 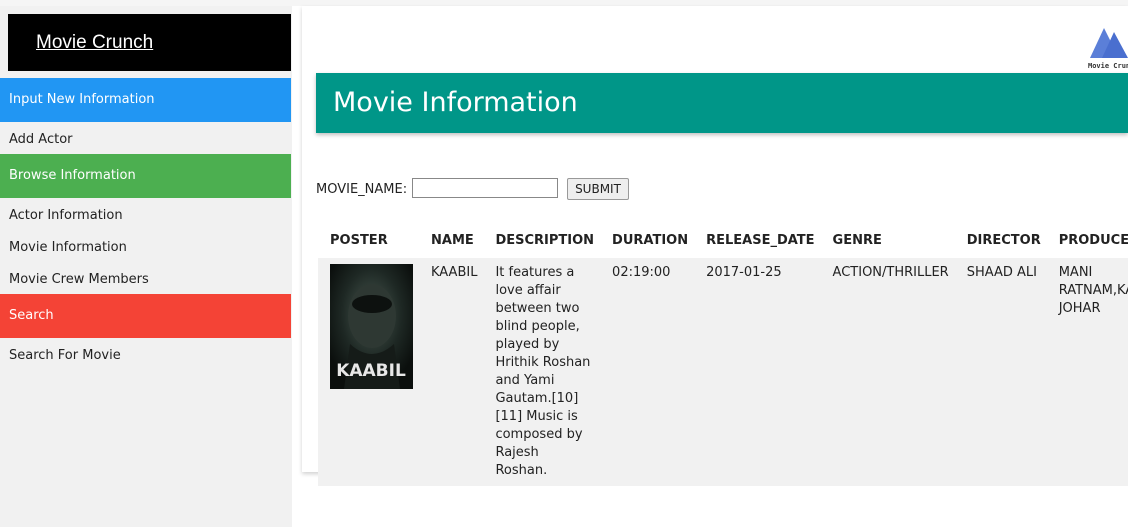 What do you see at coordinates (66, 215) in the screenshot?
I see `sidebar-item-actor-information: Actor Information` at bounding box center [66, 215].